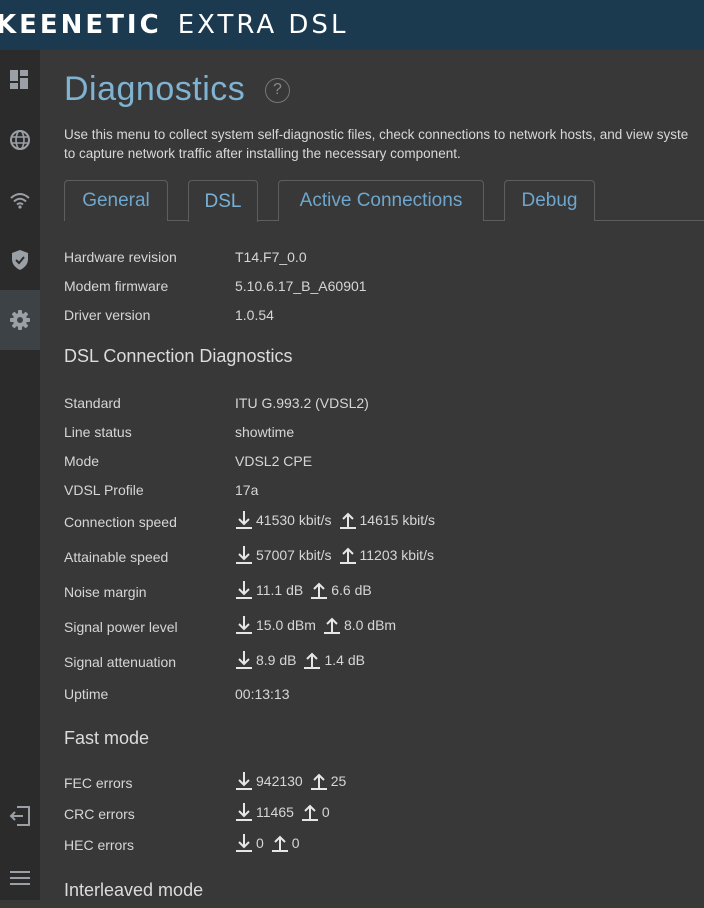  What do you see at coordinates (174, 25) in the screenshot?
I see `brand-logo: KEENETIC EXTRA DSL` at bounding box center [174, 25].